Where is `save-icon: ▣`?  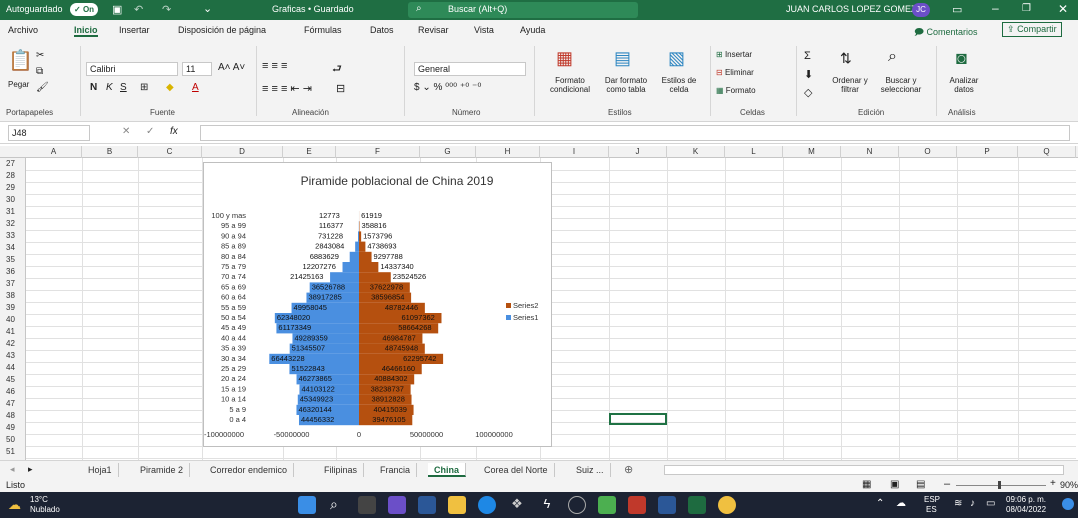
save-icon: ▣ is located at coordinates (117, 9).